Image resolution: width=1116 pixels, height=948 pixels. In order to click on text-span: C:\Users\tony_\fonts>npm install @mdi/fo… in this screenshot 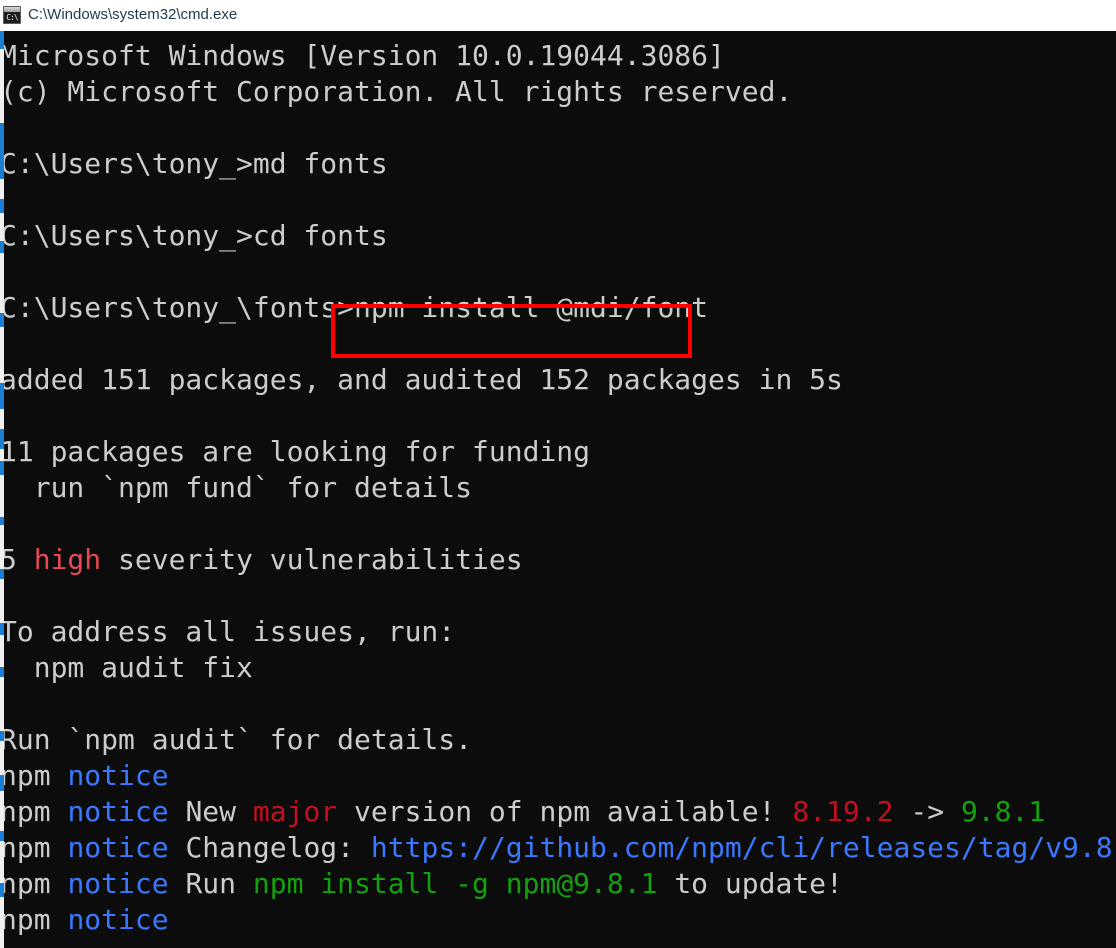, I will do `click(354, 307)`.